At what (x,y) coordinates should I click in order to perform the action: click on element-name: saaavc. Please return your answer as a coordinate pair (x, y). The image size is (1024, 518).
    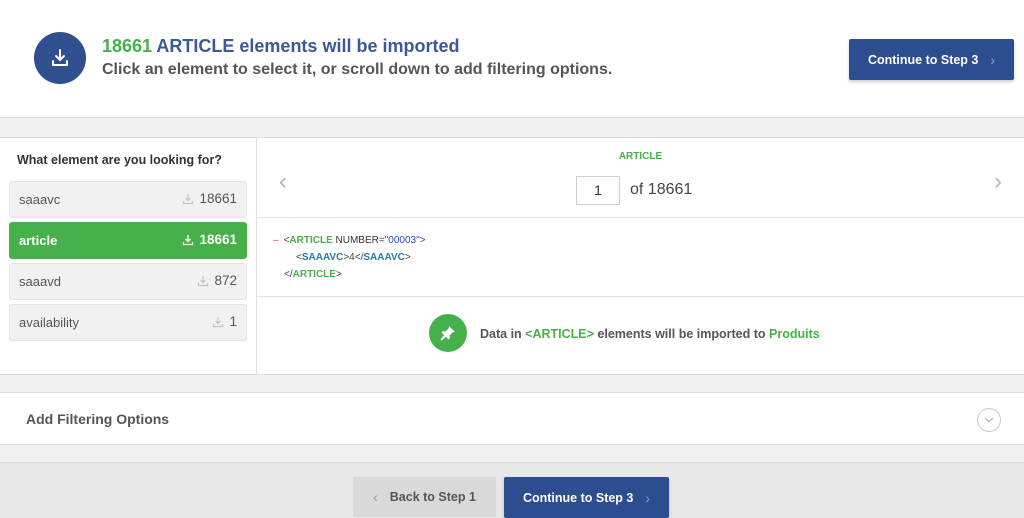
    Looking at the image, I should click on (40, 199).